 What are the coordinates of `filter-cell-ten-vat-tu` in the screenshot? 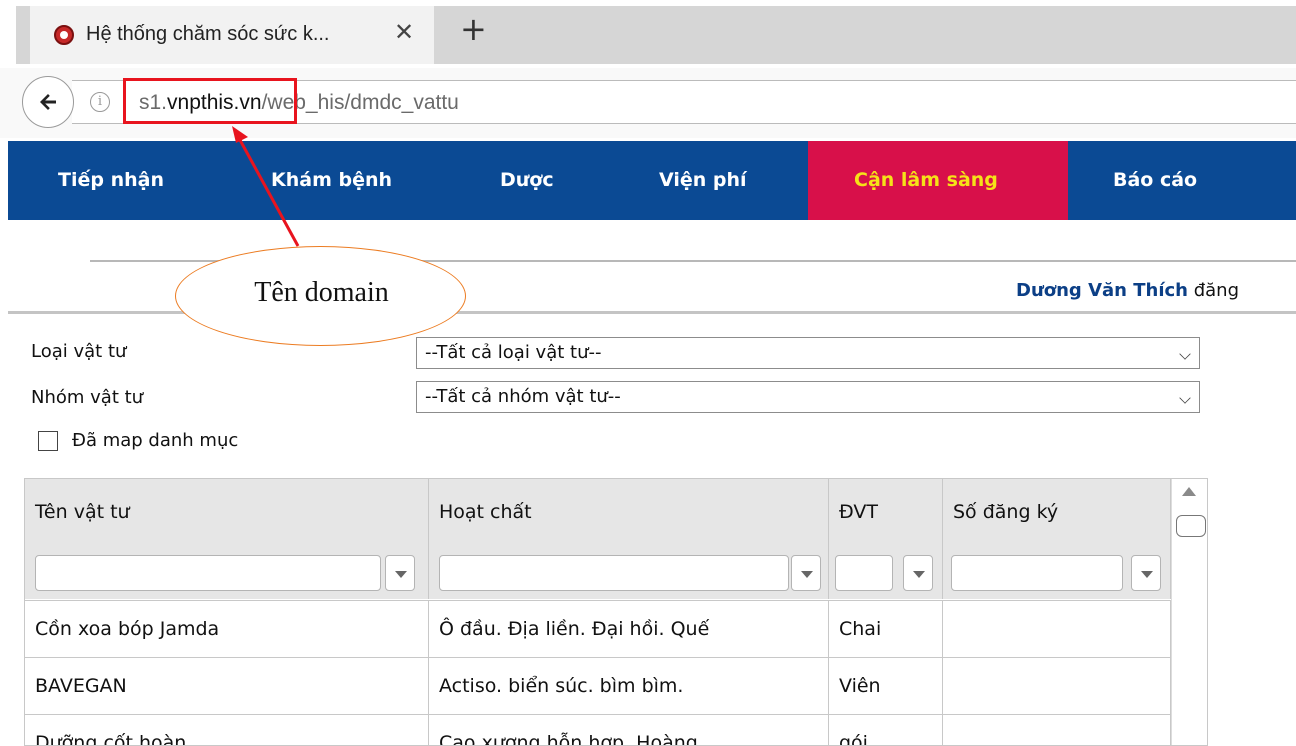 It's located at (227, 574).